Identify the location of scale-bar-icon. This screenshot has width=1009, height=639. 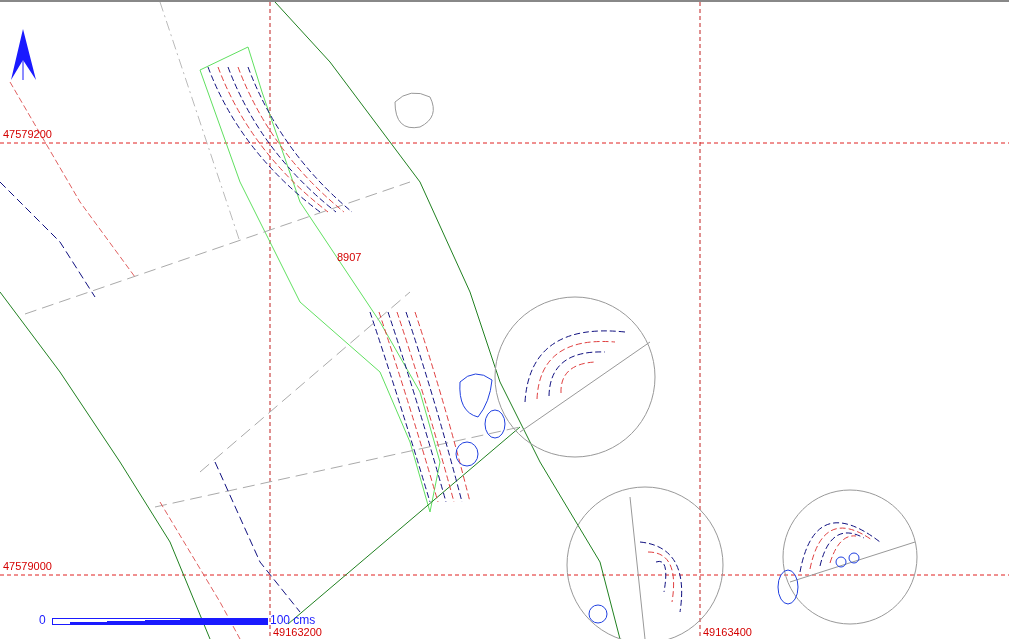
(160, 621).